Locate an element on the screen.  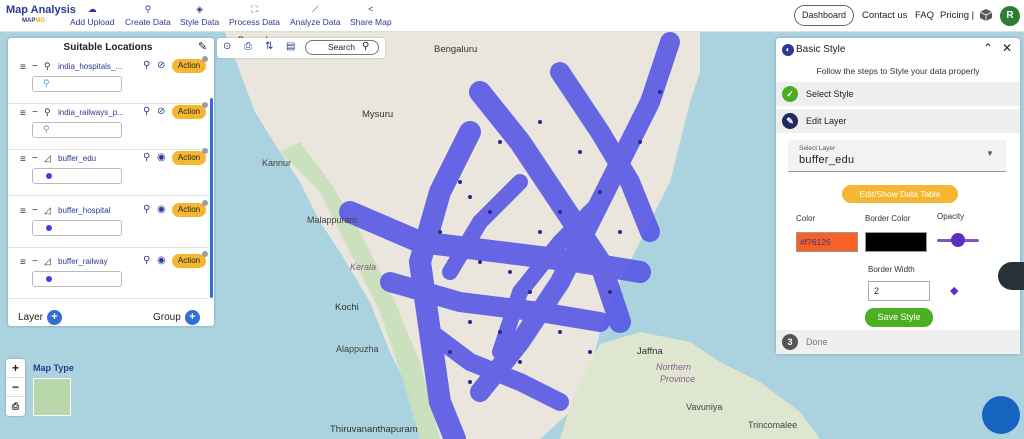
chat-icon is located at coordinates (1001, 415).